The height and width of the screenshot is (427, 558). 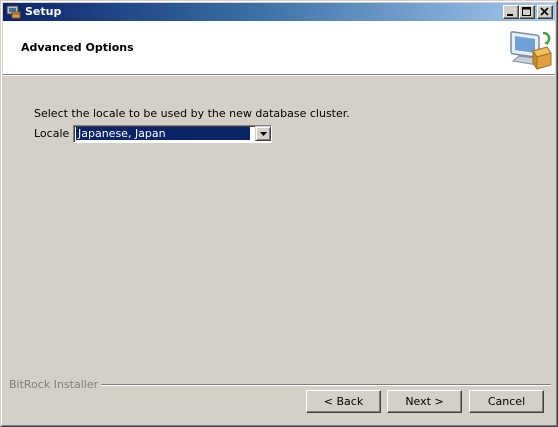 What do you see at coordinates (324, 385) in the screenshot?
I see `footer-separator` at bounding box center [324, 385].